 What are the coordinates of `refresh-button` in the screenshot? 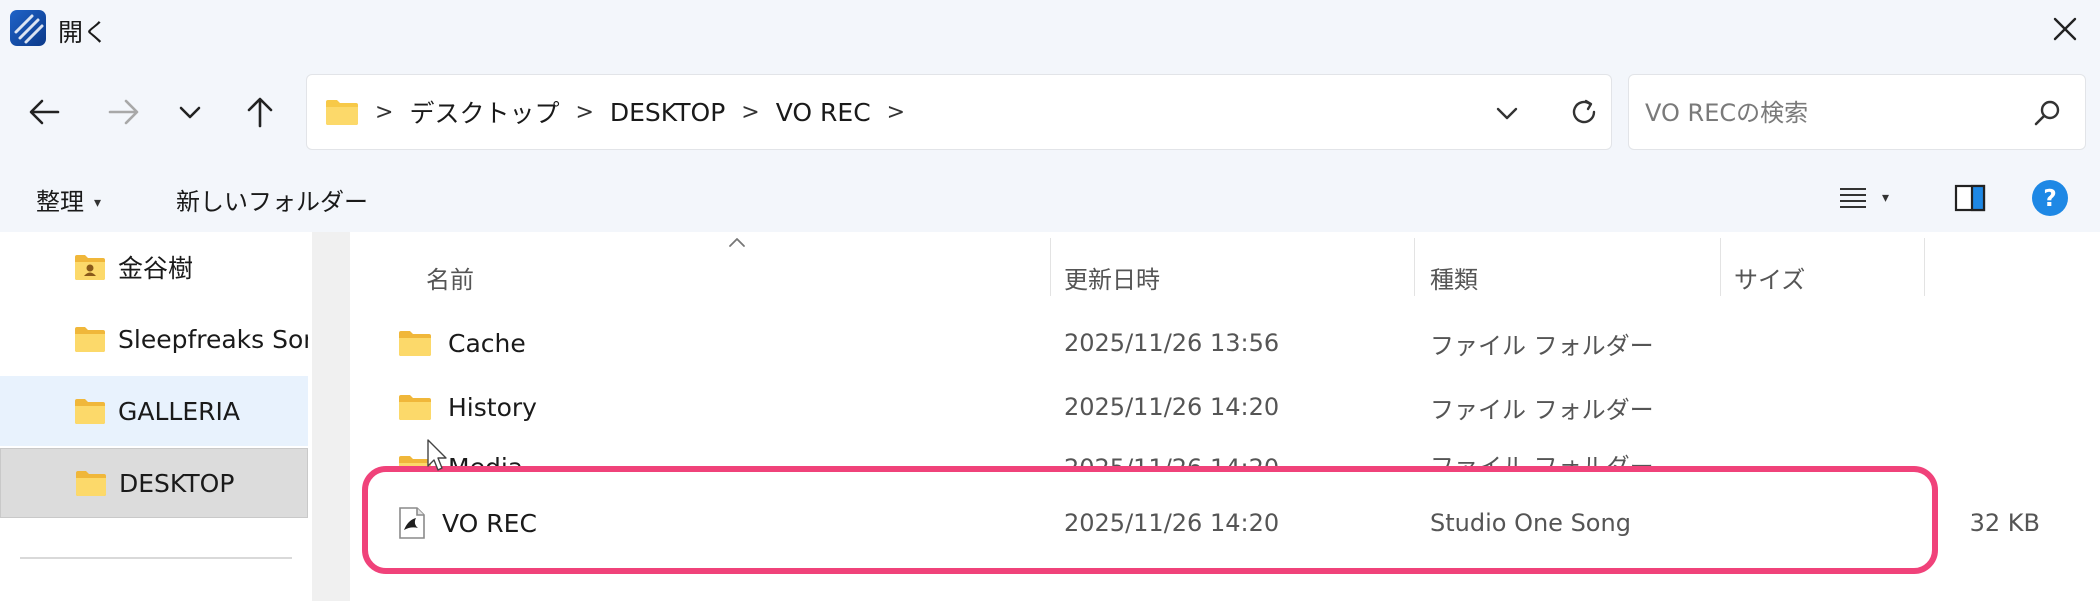 It's located at (1584, 112).